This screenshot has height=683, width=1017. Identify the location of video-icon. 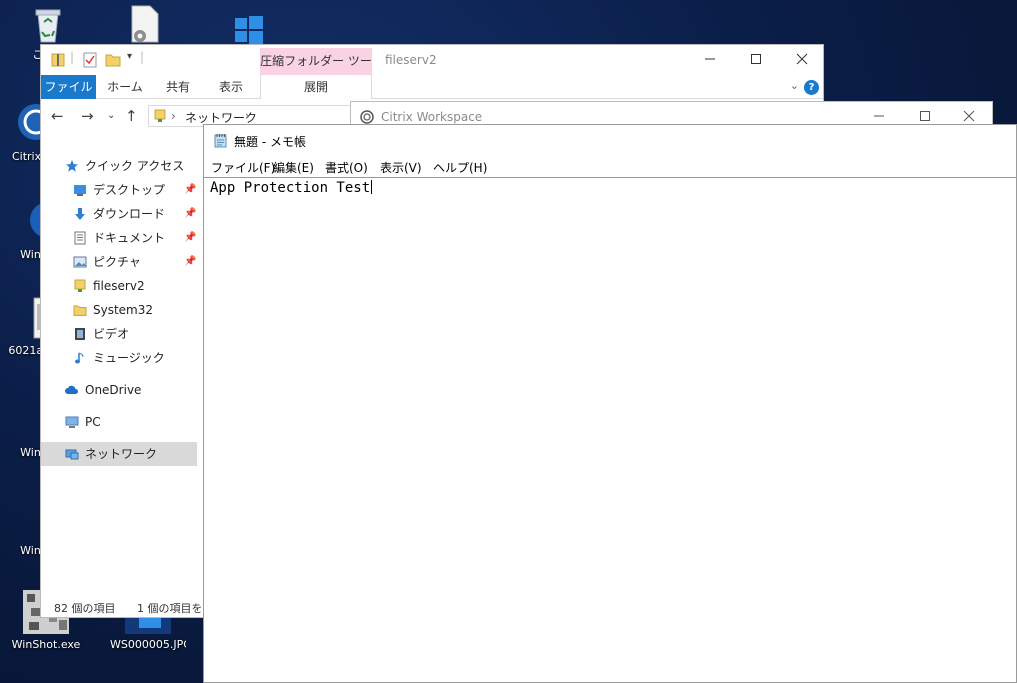
(80, 334).